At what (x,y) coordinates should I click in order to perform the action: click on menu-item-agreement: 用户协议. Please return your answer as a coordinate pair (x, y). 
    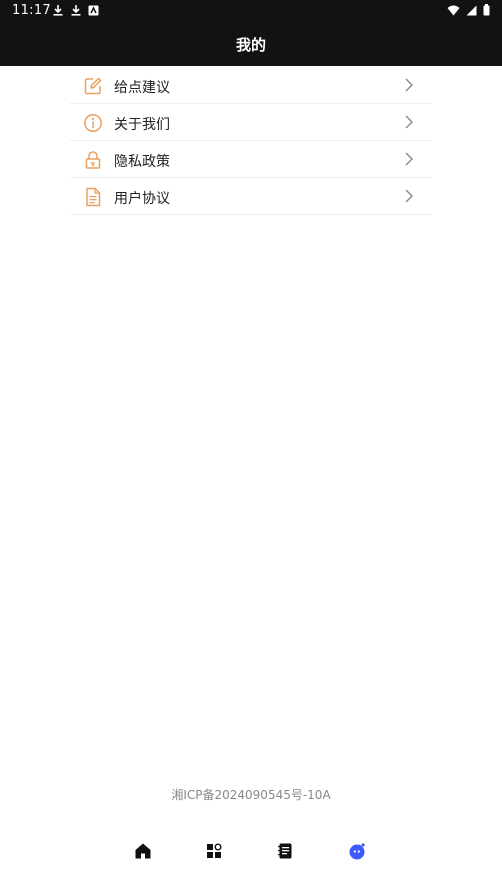
    Looking at the image, I should click on (251, 196).